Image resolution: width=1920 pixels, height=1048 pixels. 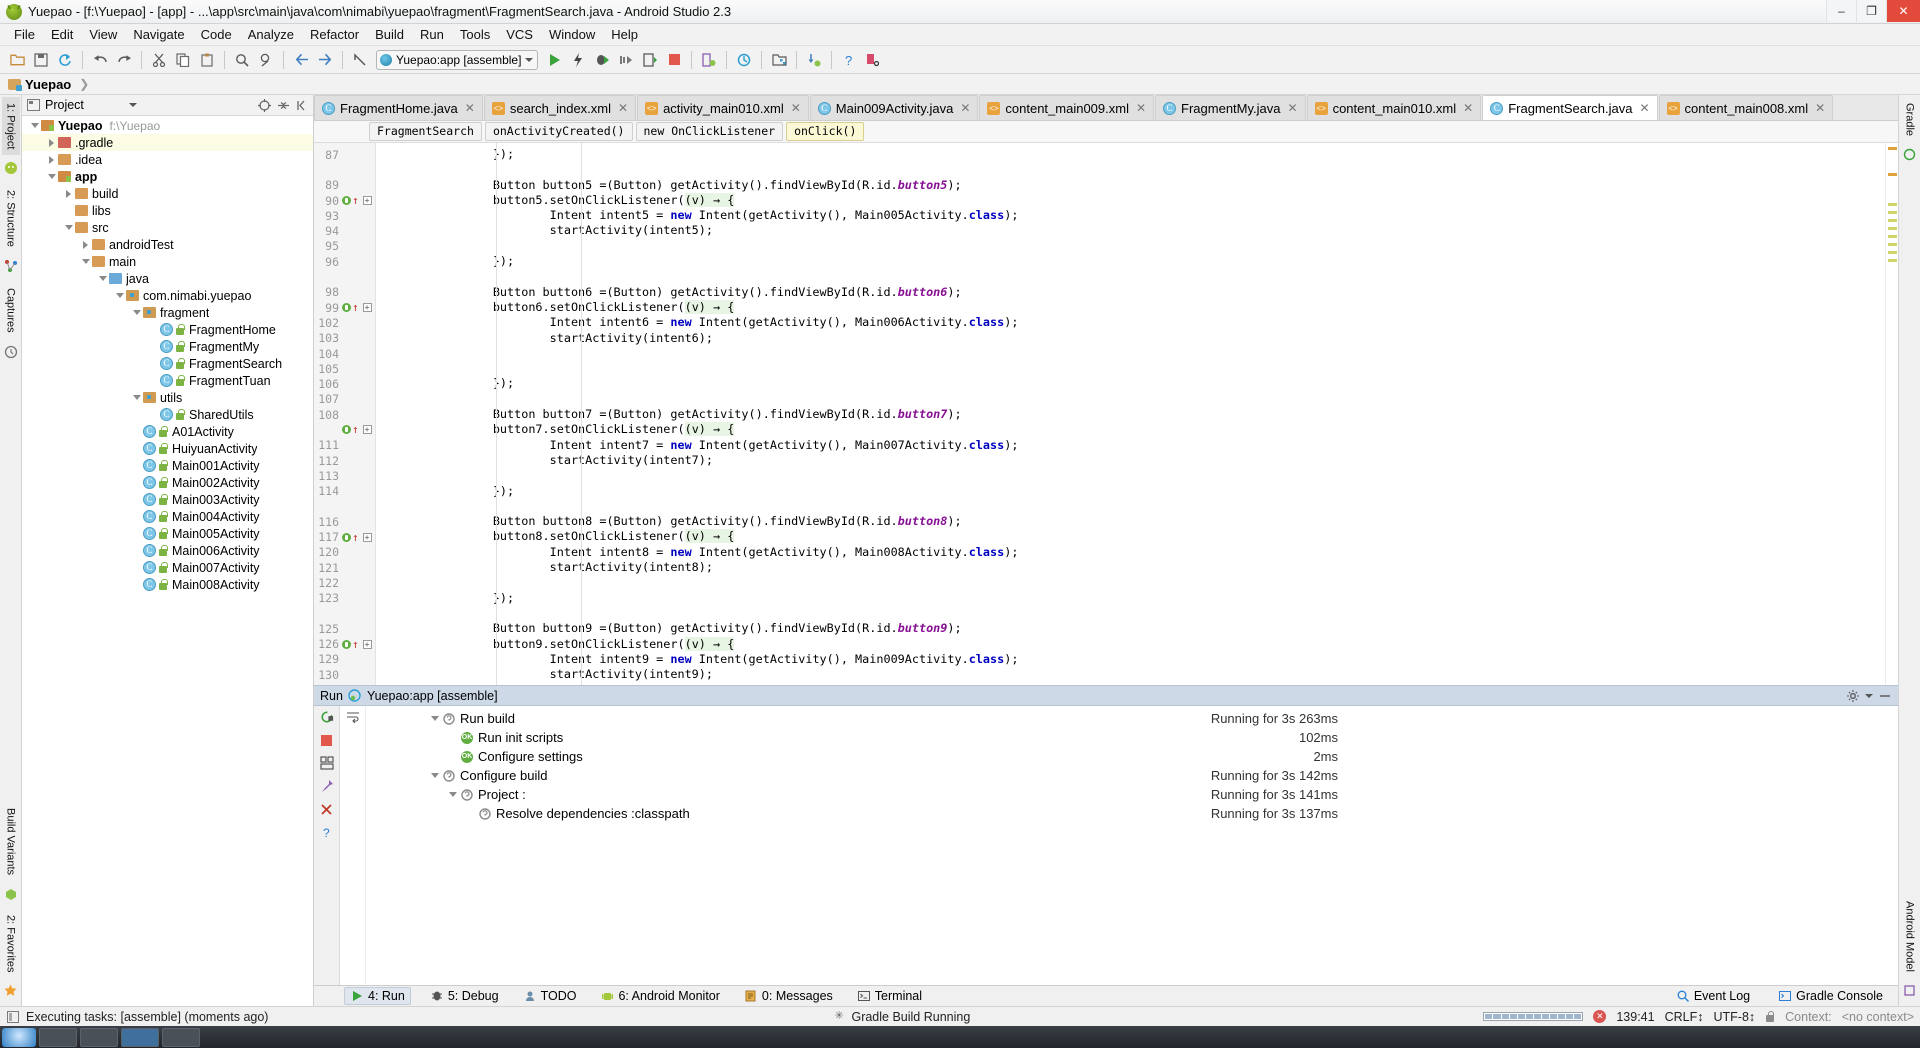 What do you see at coordinates (894, 107) in the screenshot?
I see `editor-tab: C Main009Activity.java ✕` at bounding box center [894, 107].